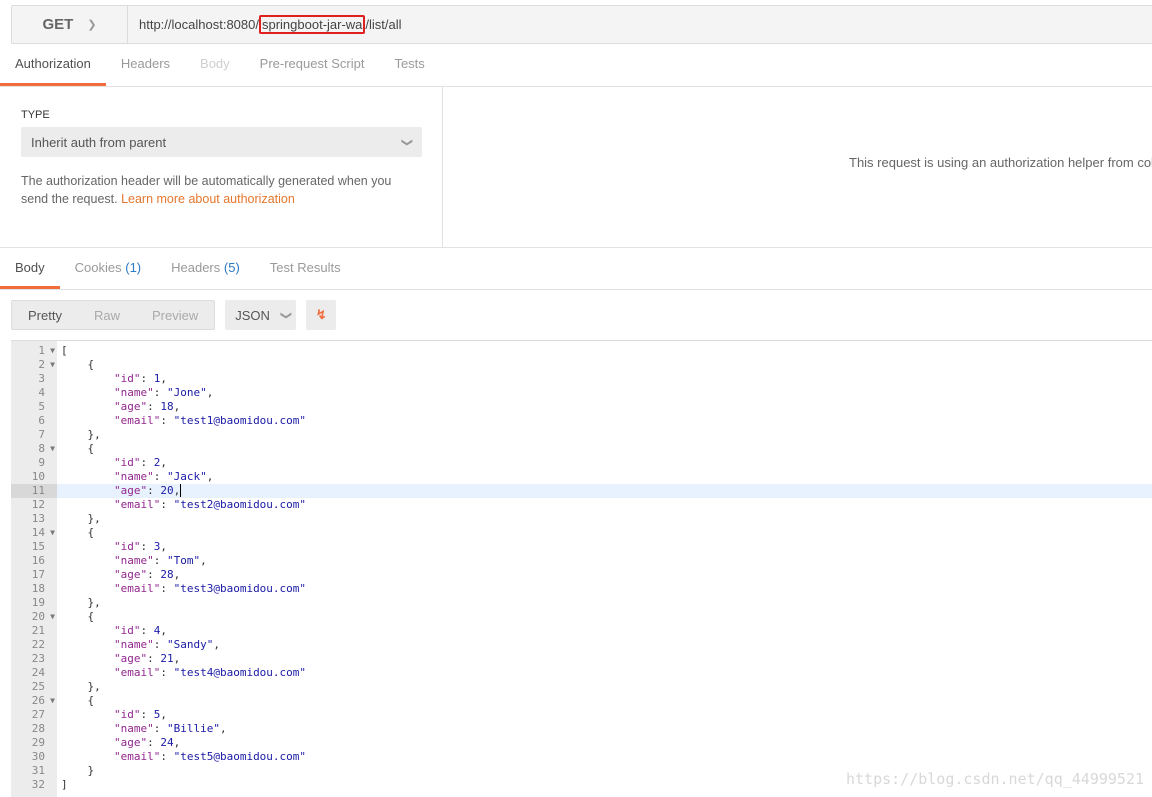  I want to click on cookies-label: Cookies, so click(98, 267).